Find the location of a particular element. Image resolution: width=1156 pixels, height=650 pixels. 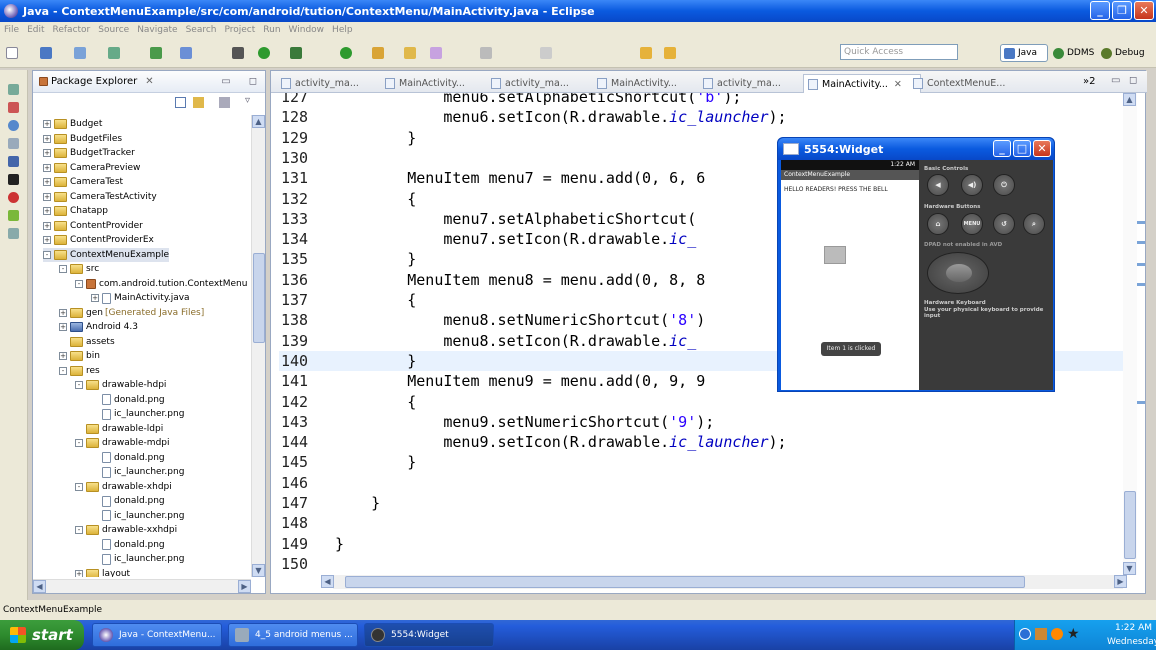

dpad is located at coordinates (958, 273).